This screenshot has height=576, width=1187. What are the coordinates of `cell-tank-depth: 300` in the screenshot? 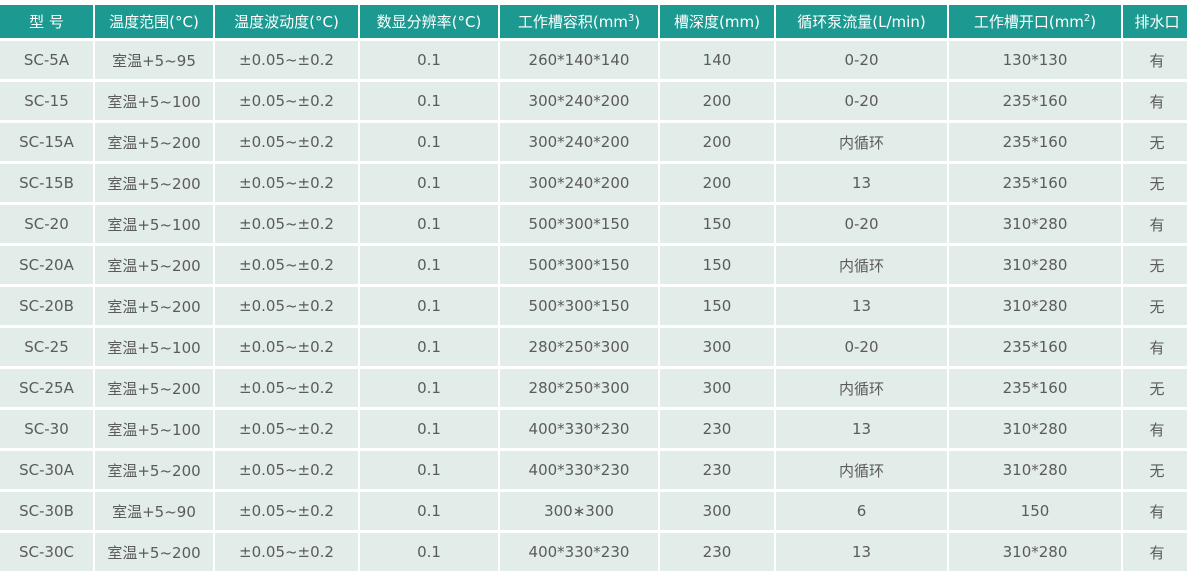 It's located at (717, 388).